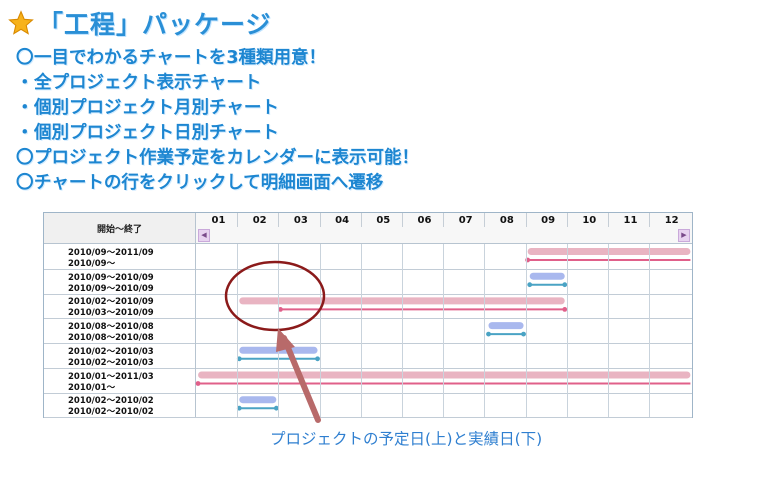  I want to click on annotation-layer, so click(275, 341).